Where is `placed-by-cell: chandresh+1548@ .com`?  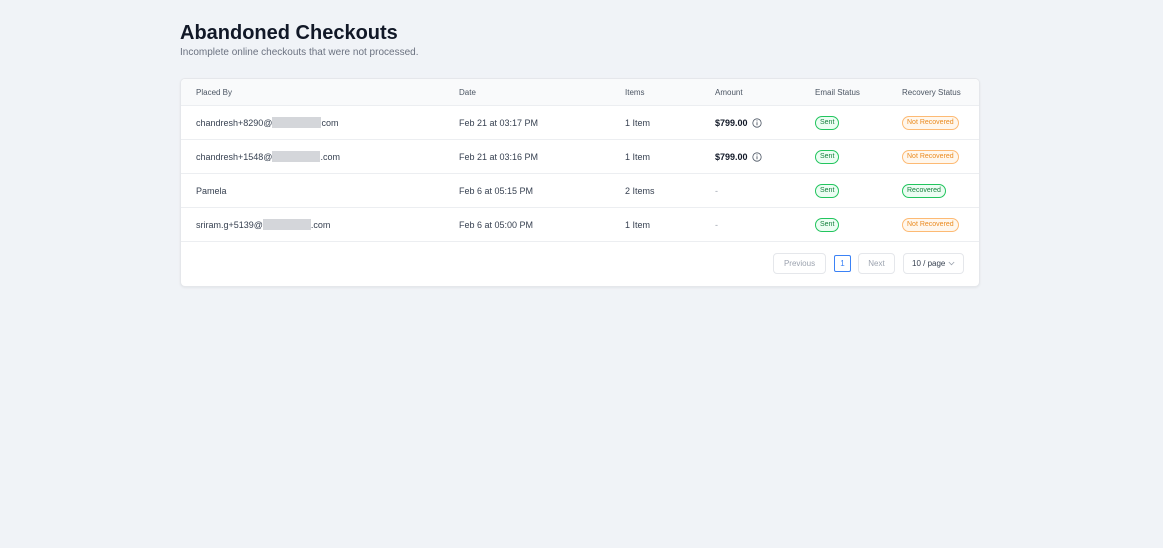 placed-by-cell: chandresh+1548@ .com is located at coordinates (268, 157).